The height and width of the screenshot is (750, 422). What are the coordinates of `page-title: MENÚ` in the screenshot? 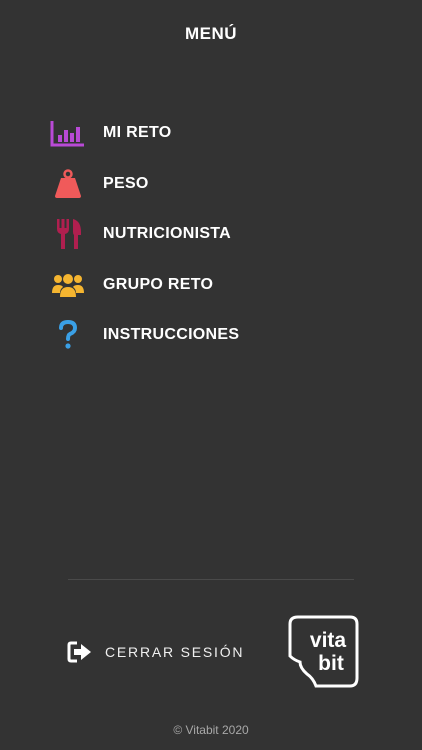 It's located at (211, 33).